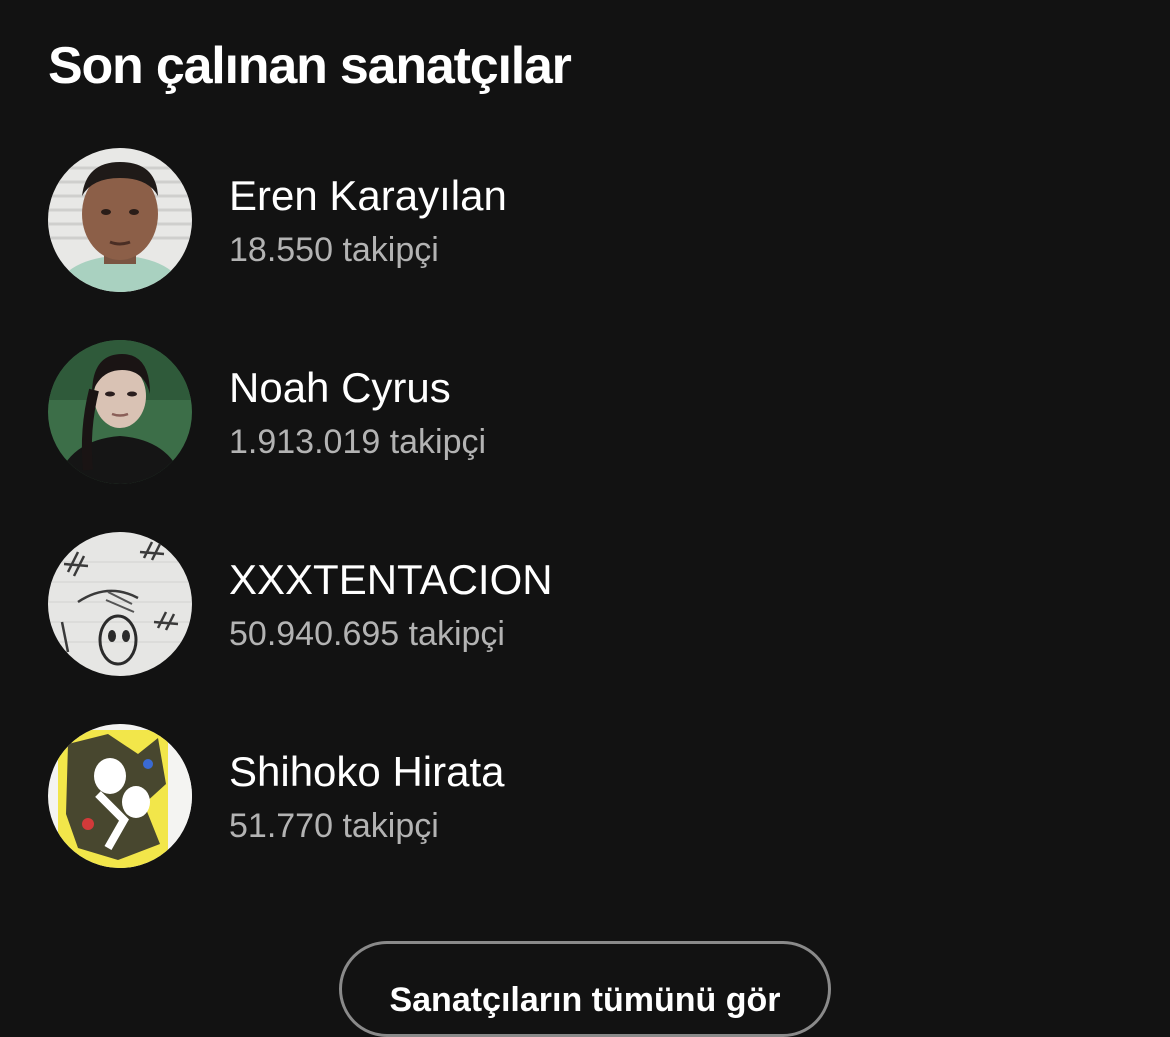 The image size is (1170, 1037). I want to click on artist-name: Noah Cyrus, so click(340, 387).